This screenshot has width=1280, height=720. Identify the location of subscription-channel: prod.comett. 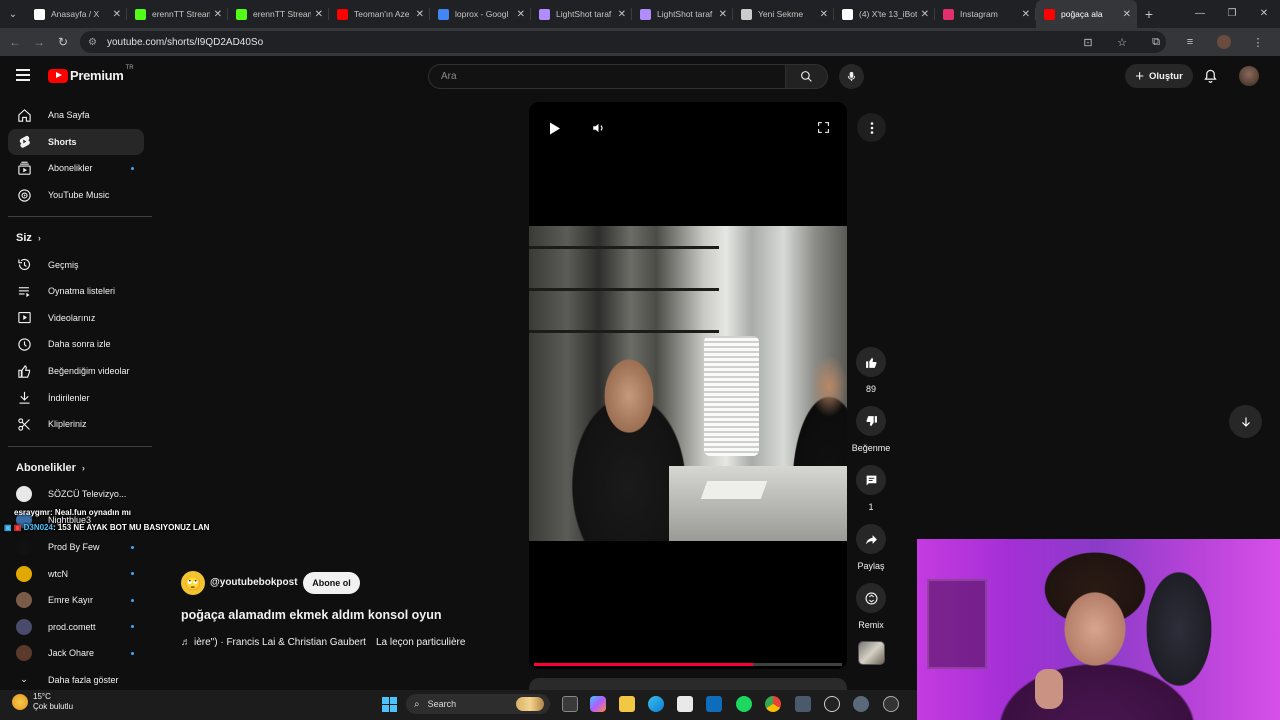
(76, 627).